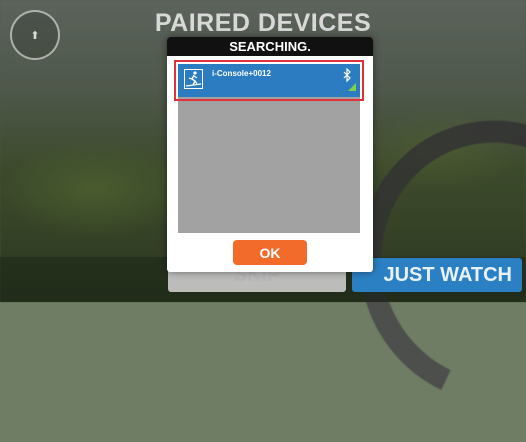 Image resolution: width=526 pixels, height=442 pixels. What do you see at coordinates (241, 73) in the screenshot?
I see `device-name: i-Console+0012` at bounding box center [241, 73].